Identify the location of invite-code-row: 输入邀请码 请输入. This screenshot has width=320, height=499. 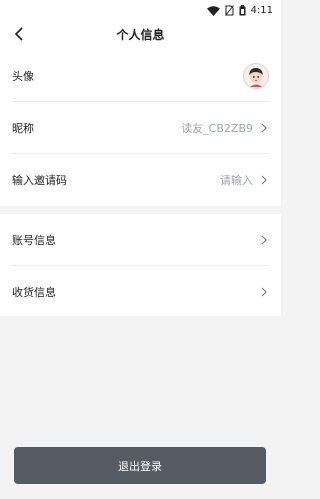
(140, 180).